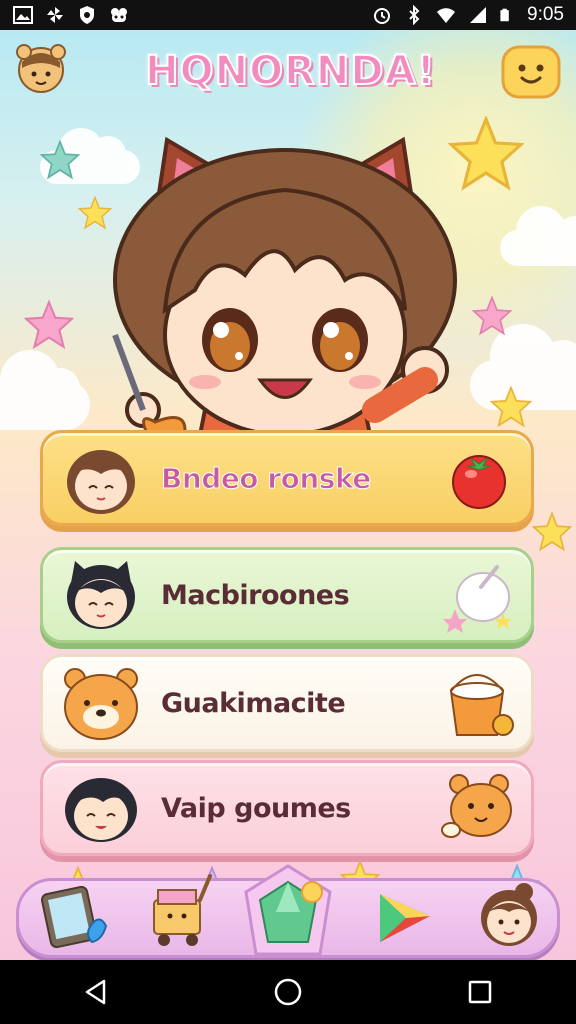 This screenshot has height=1024, width=576. I want to click on recents-icon, so click(480, 992).